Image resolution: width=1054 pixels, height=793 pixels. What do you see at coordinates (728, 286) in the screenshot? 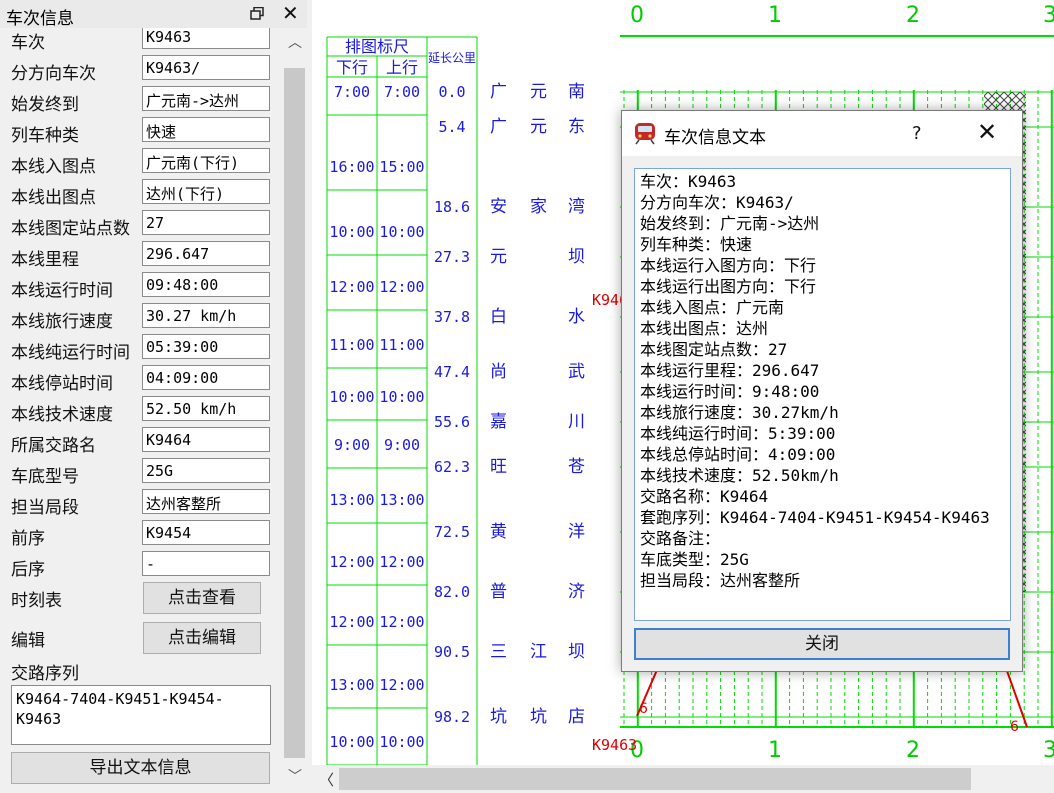
I see `info-line: 本线运行出图方向：下行` at bounding box center [728, 286].